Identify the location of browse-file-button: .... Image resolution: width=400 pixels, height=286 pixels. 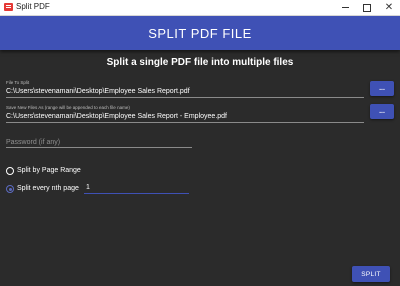
(382, 88).